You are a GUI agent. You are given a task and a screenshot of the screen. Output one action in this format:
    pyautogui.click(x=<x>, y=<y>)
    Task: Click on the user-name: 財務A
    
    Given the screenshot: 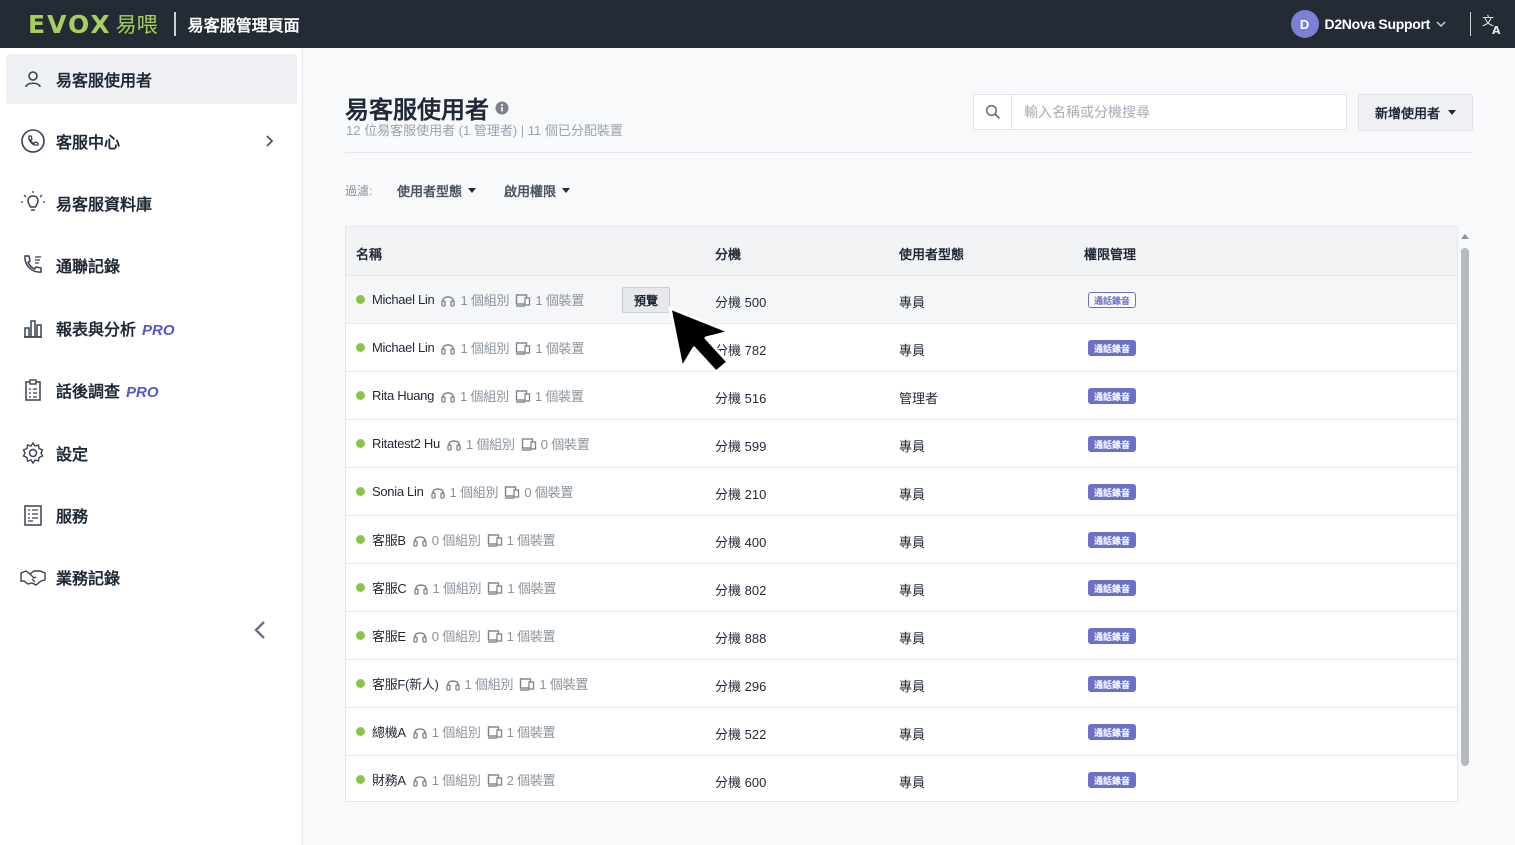 What is the action you would take?
    pyautogui.click(x=389, y=779)
    